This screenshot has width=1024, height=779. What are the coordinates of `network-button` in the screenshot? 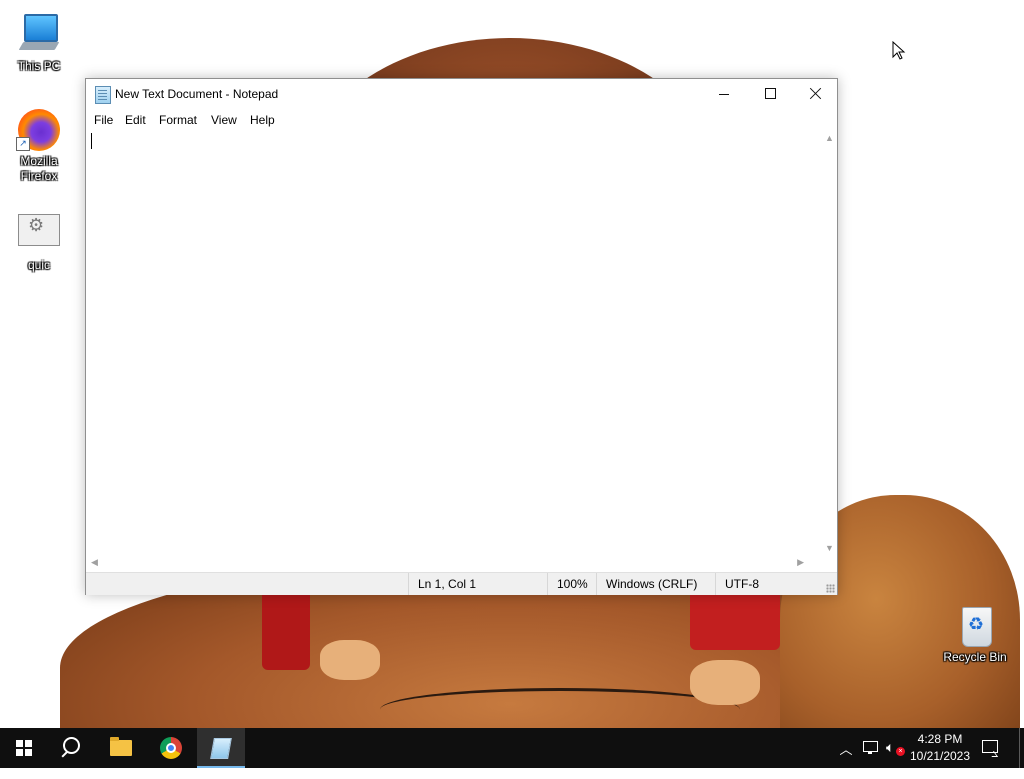 It's located at (870, 747).